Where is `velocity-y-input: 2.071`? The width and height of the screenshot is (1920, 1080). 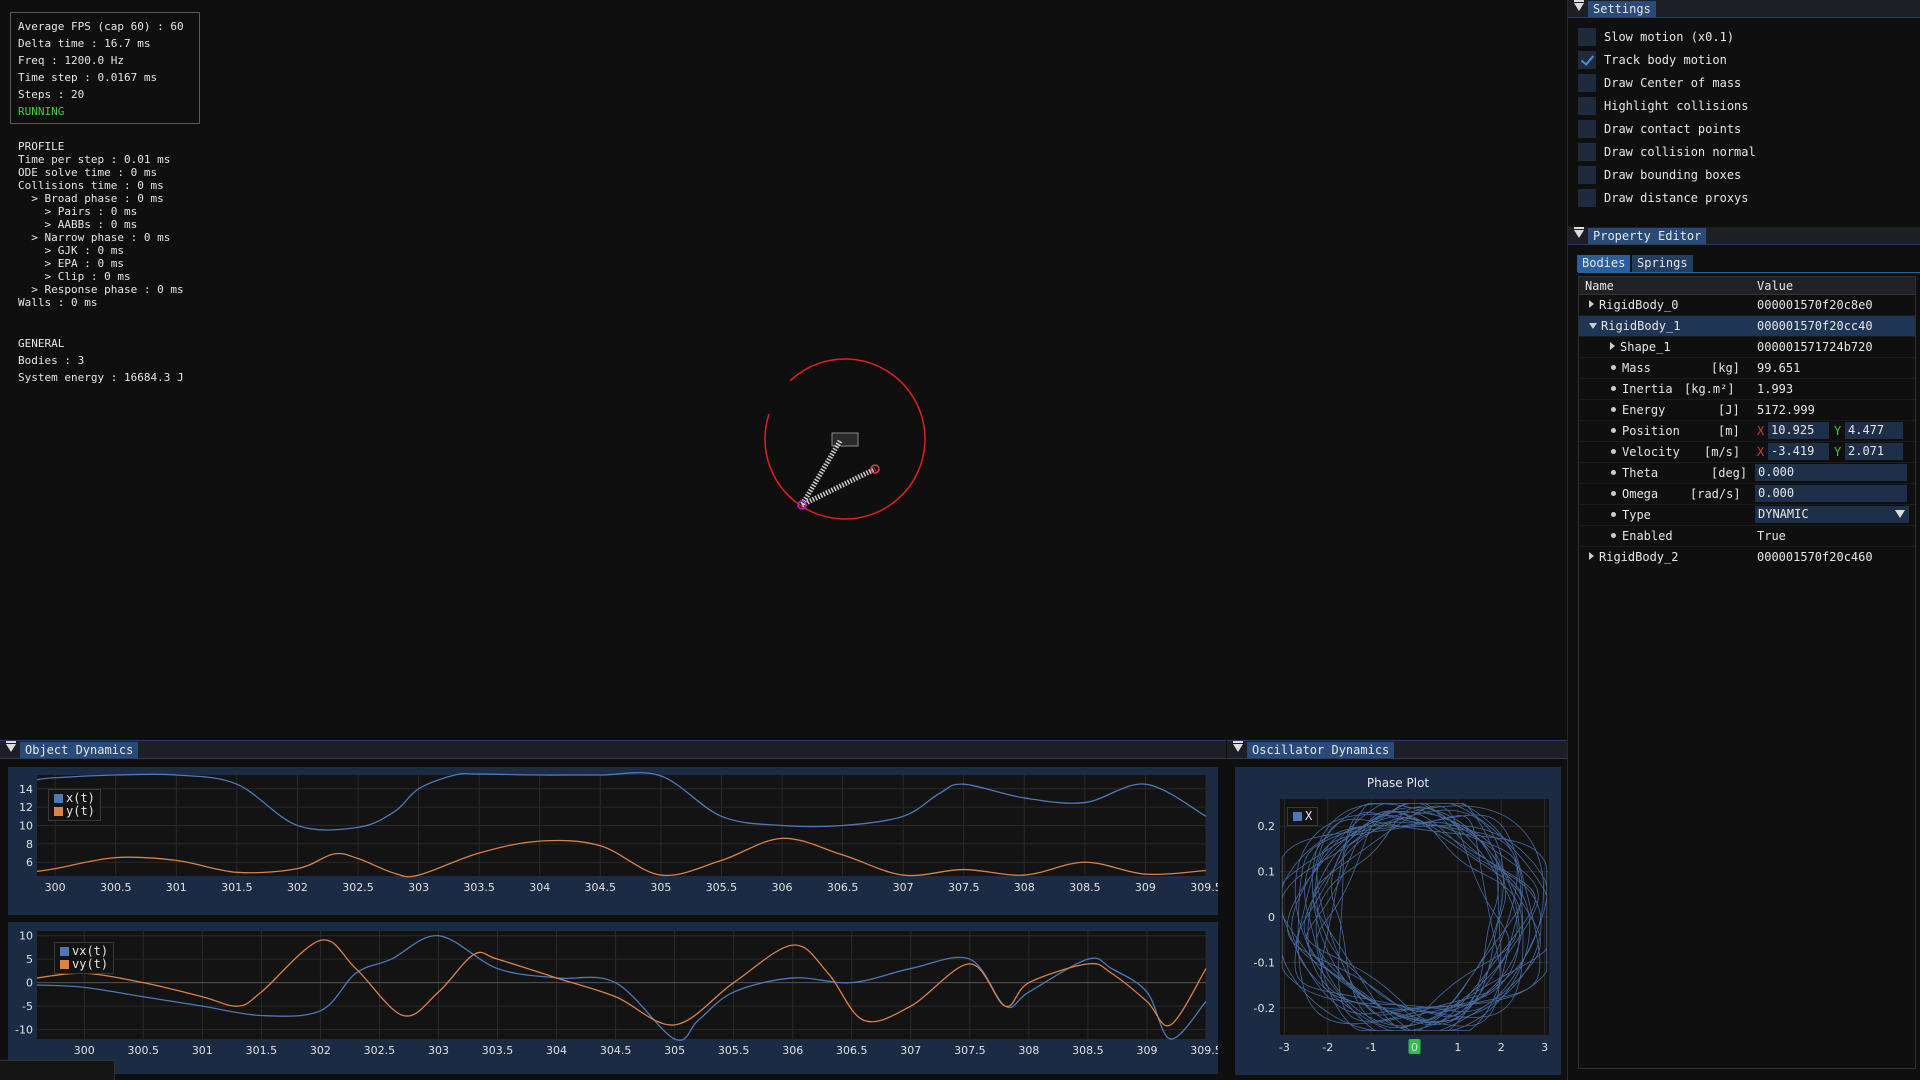
velocity-y-input: 2.071 is located at coordinates (1874, 451).